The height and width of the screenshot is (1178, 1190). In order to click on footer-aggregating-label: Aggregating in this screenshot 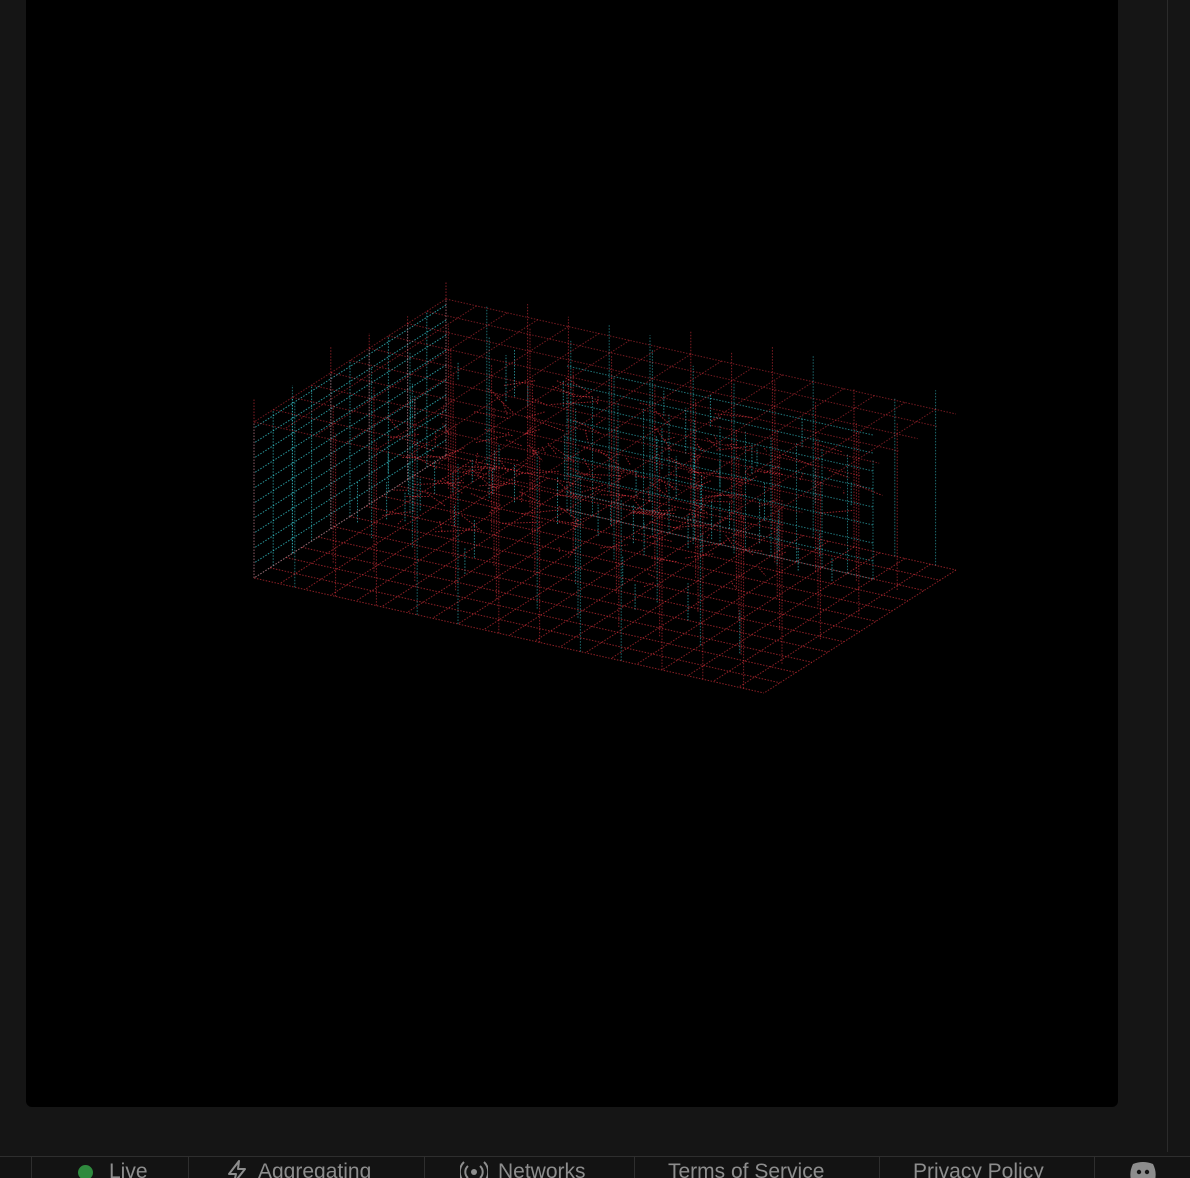, I will do `click(315, 1169)`.